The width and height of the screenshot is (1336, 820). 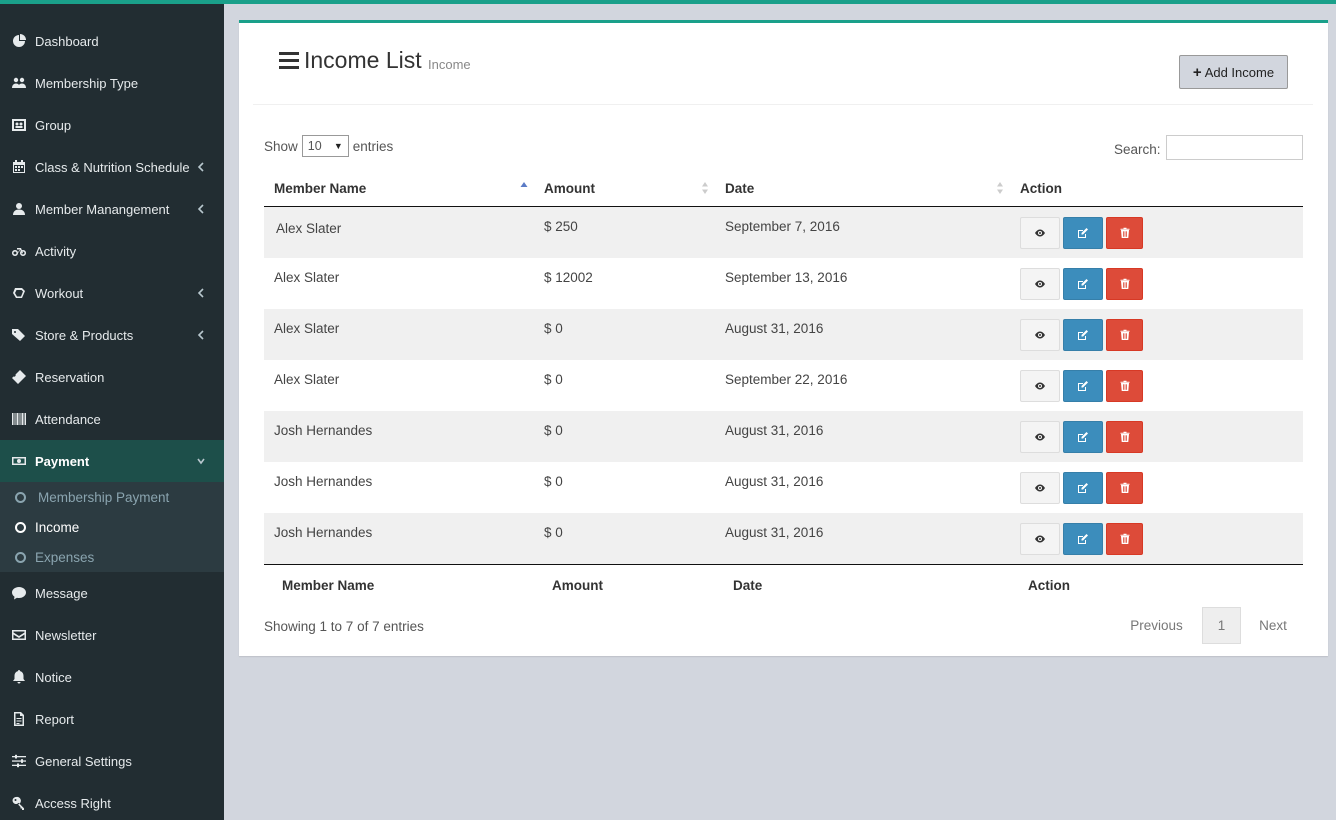 I want to click on sidebar-item-store-products: Store & Products, so click(x=112, y=335).